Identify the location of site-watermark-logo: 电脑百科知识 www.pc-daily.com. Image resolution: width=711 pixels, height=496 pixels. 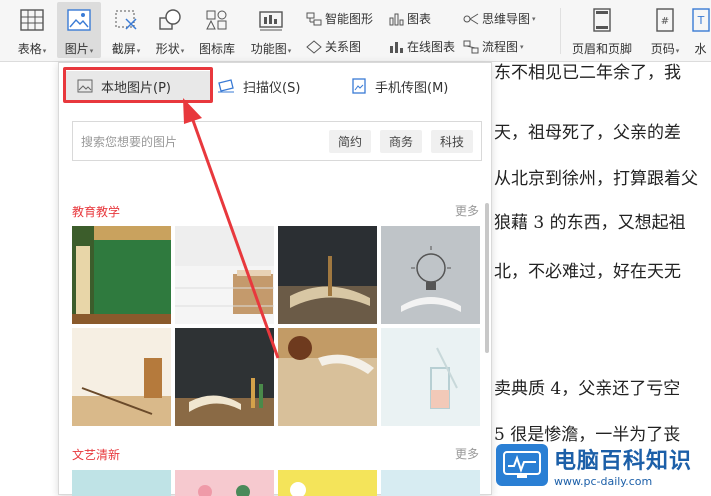
(603, 465).